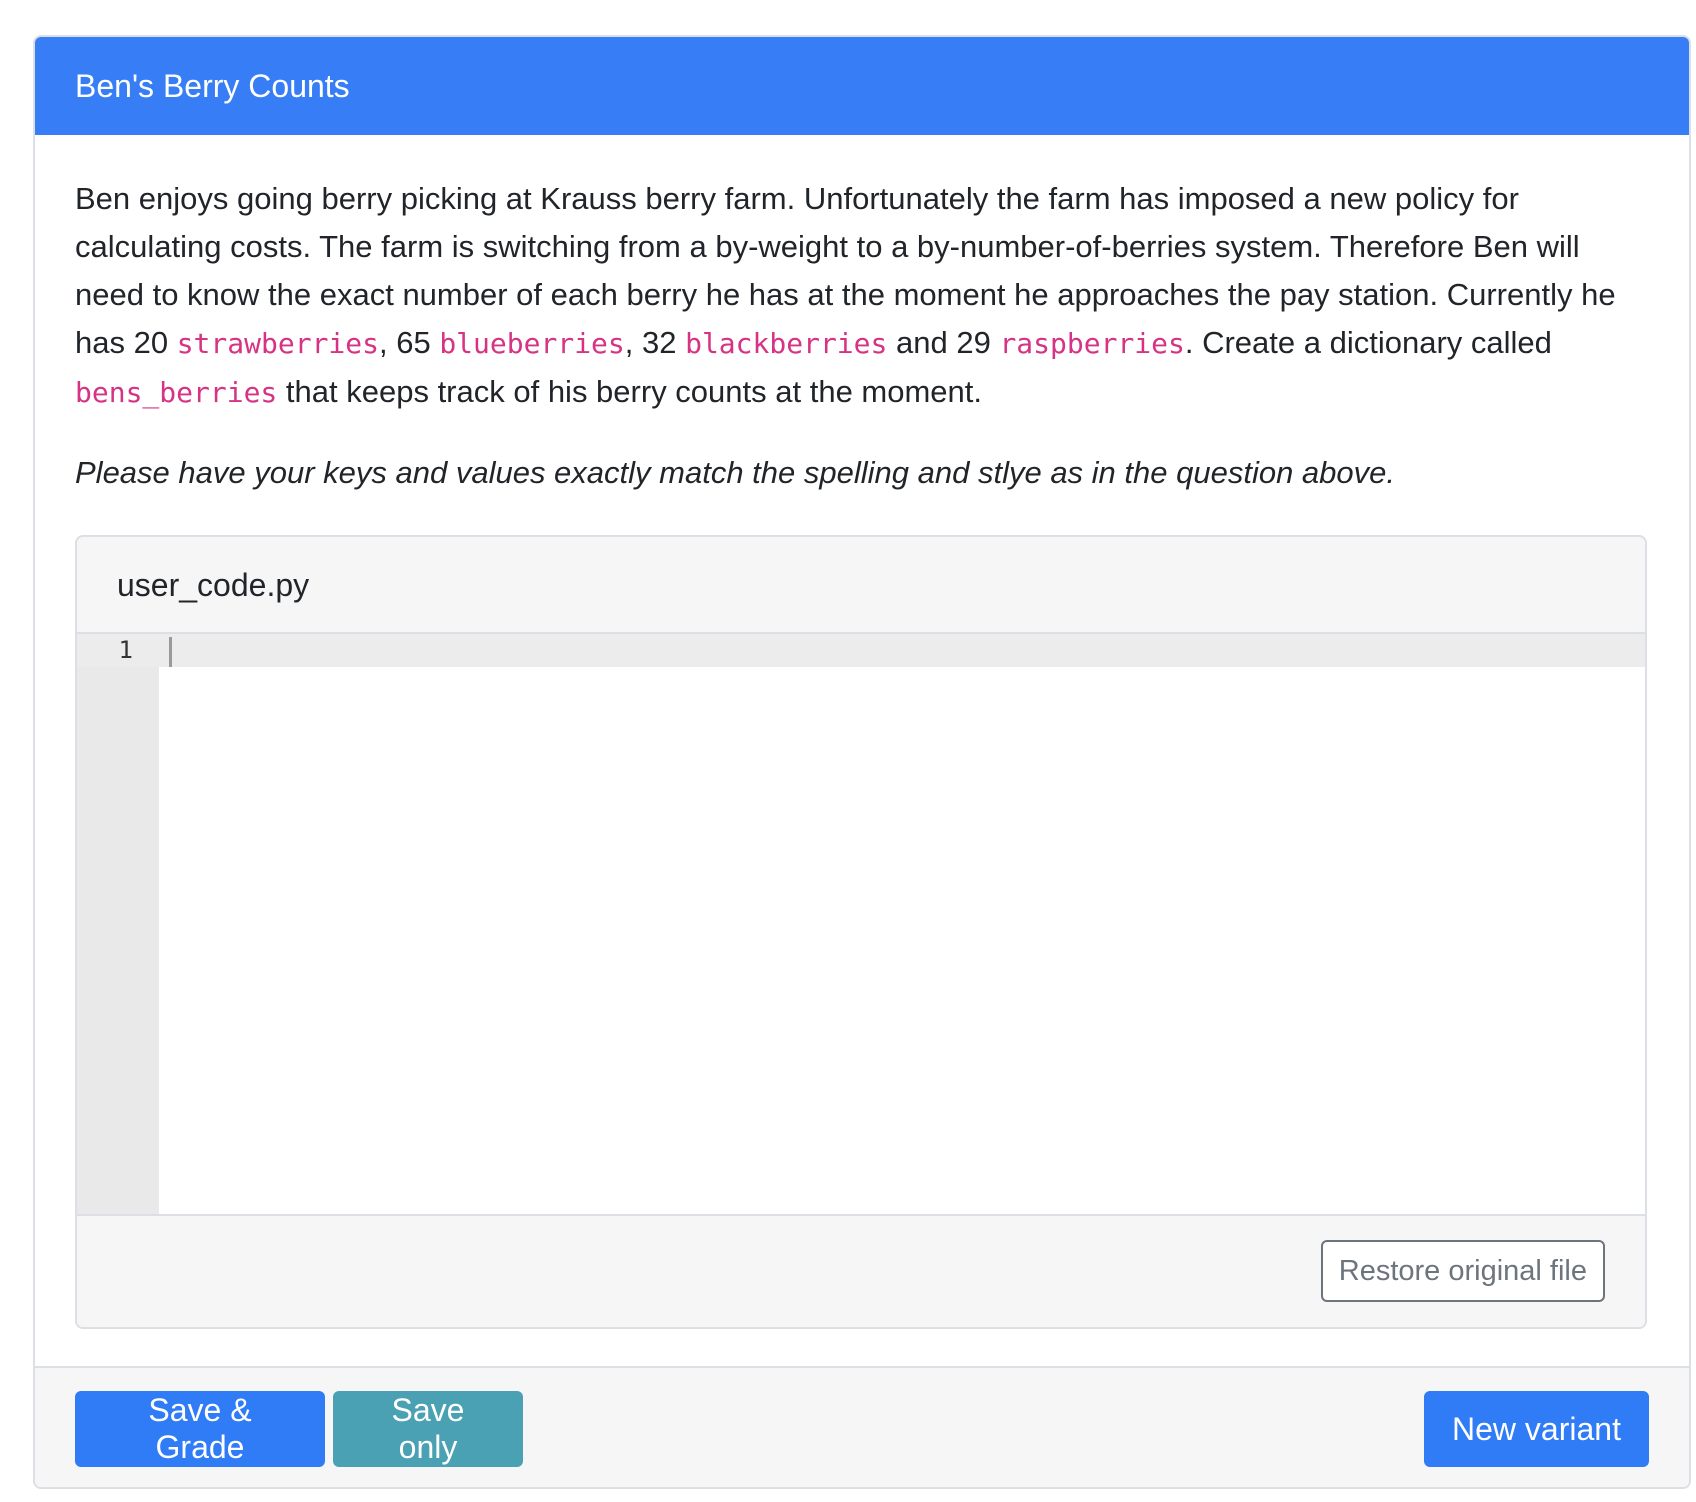  I want to click on prompt-text-2: , 65, so click(409, 342).